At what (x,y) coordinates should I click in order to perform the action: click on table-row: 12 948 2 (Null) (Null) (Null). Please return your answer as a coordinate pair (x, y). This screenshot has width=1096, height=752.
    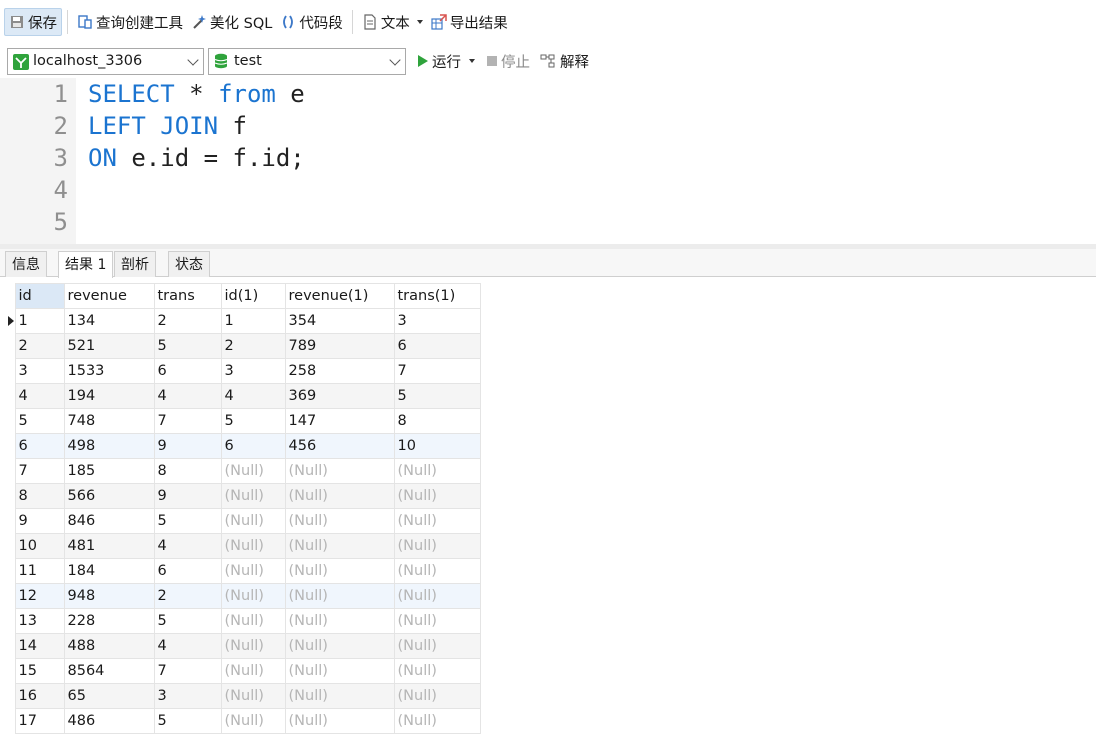
    Looking at the image, I should click on (243, 596).